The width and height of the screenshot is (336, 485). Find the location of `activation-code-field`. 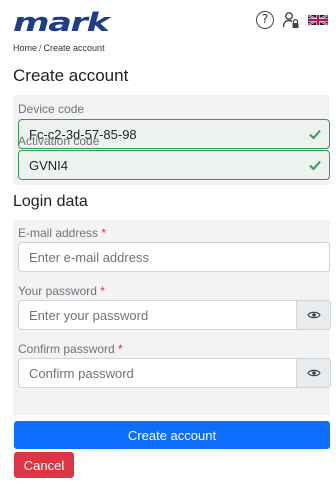

activation-code-field is located at coordinates (174, 165).